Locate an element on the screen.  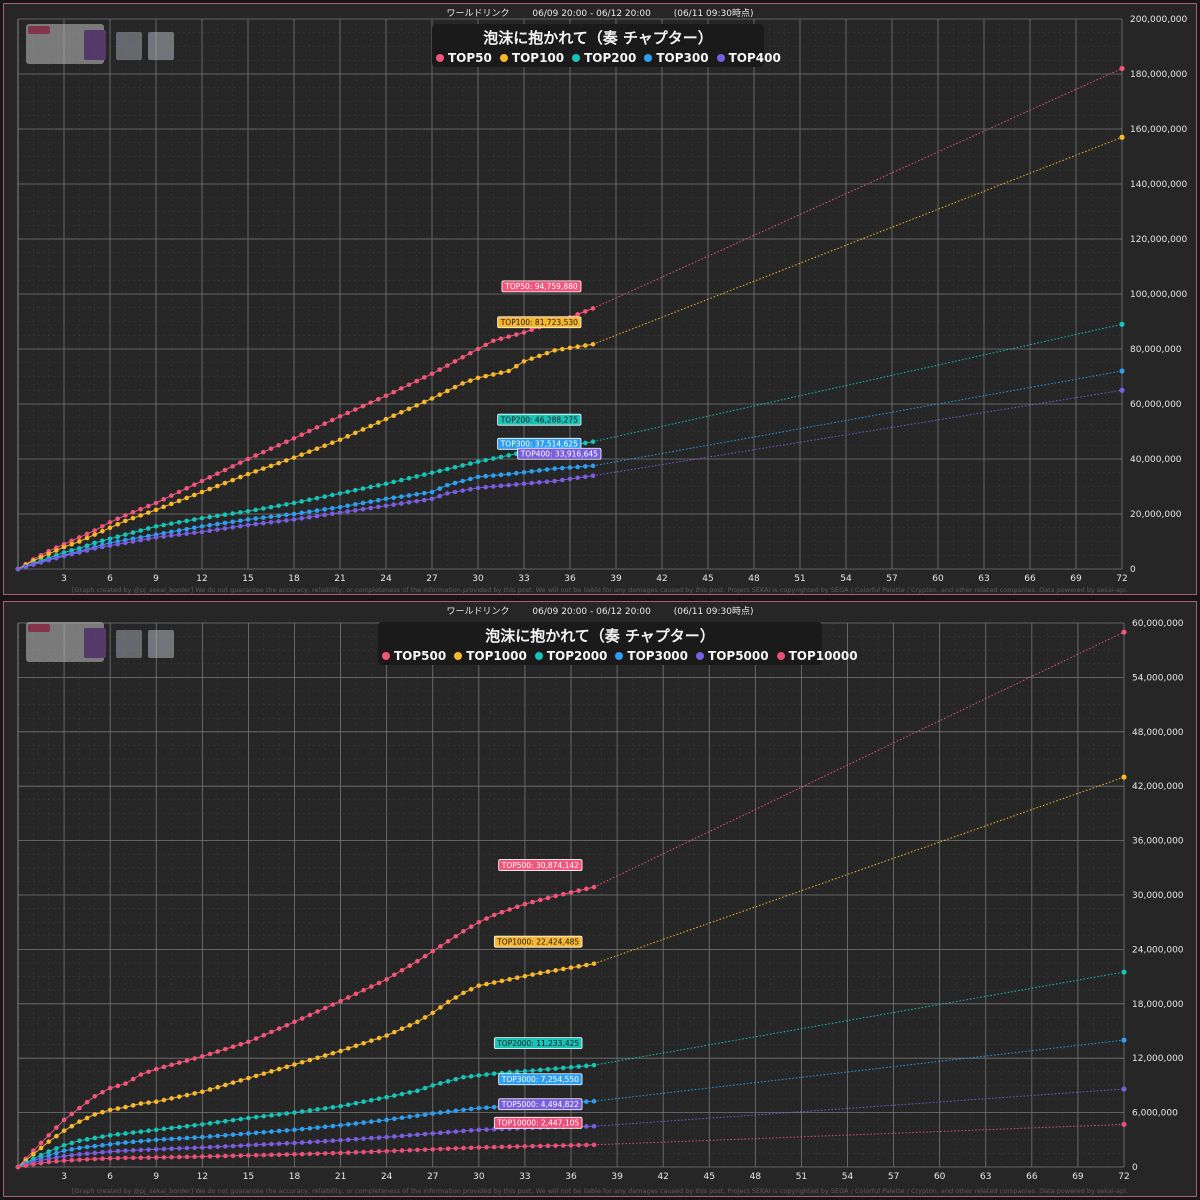
legend-item-top500: TOP500 is located at coordinates (414, 656).